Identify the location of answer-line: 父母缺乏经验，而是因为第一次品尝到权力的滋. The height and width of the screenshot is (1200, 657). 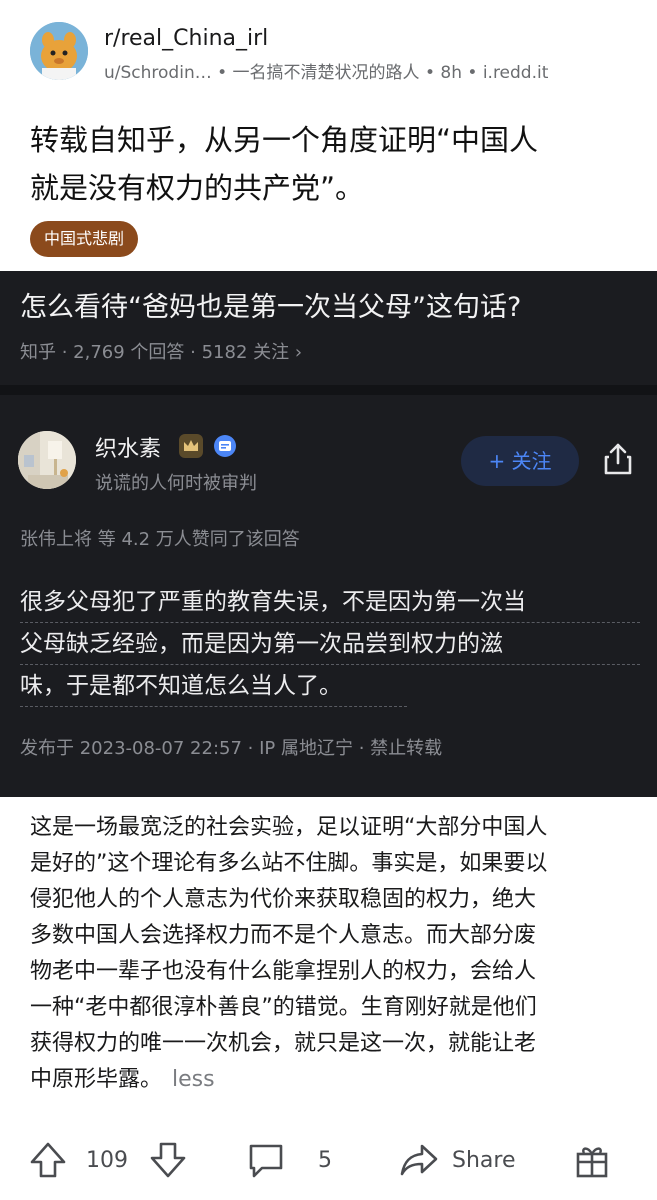
(330, 644).